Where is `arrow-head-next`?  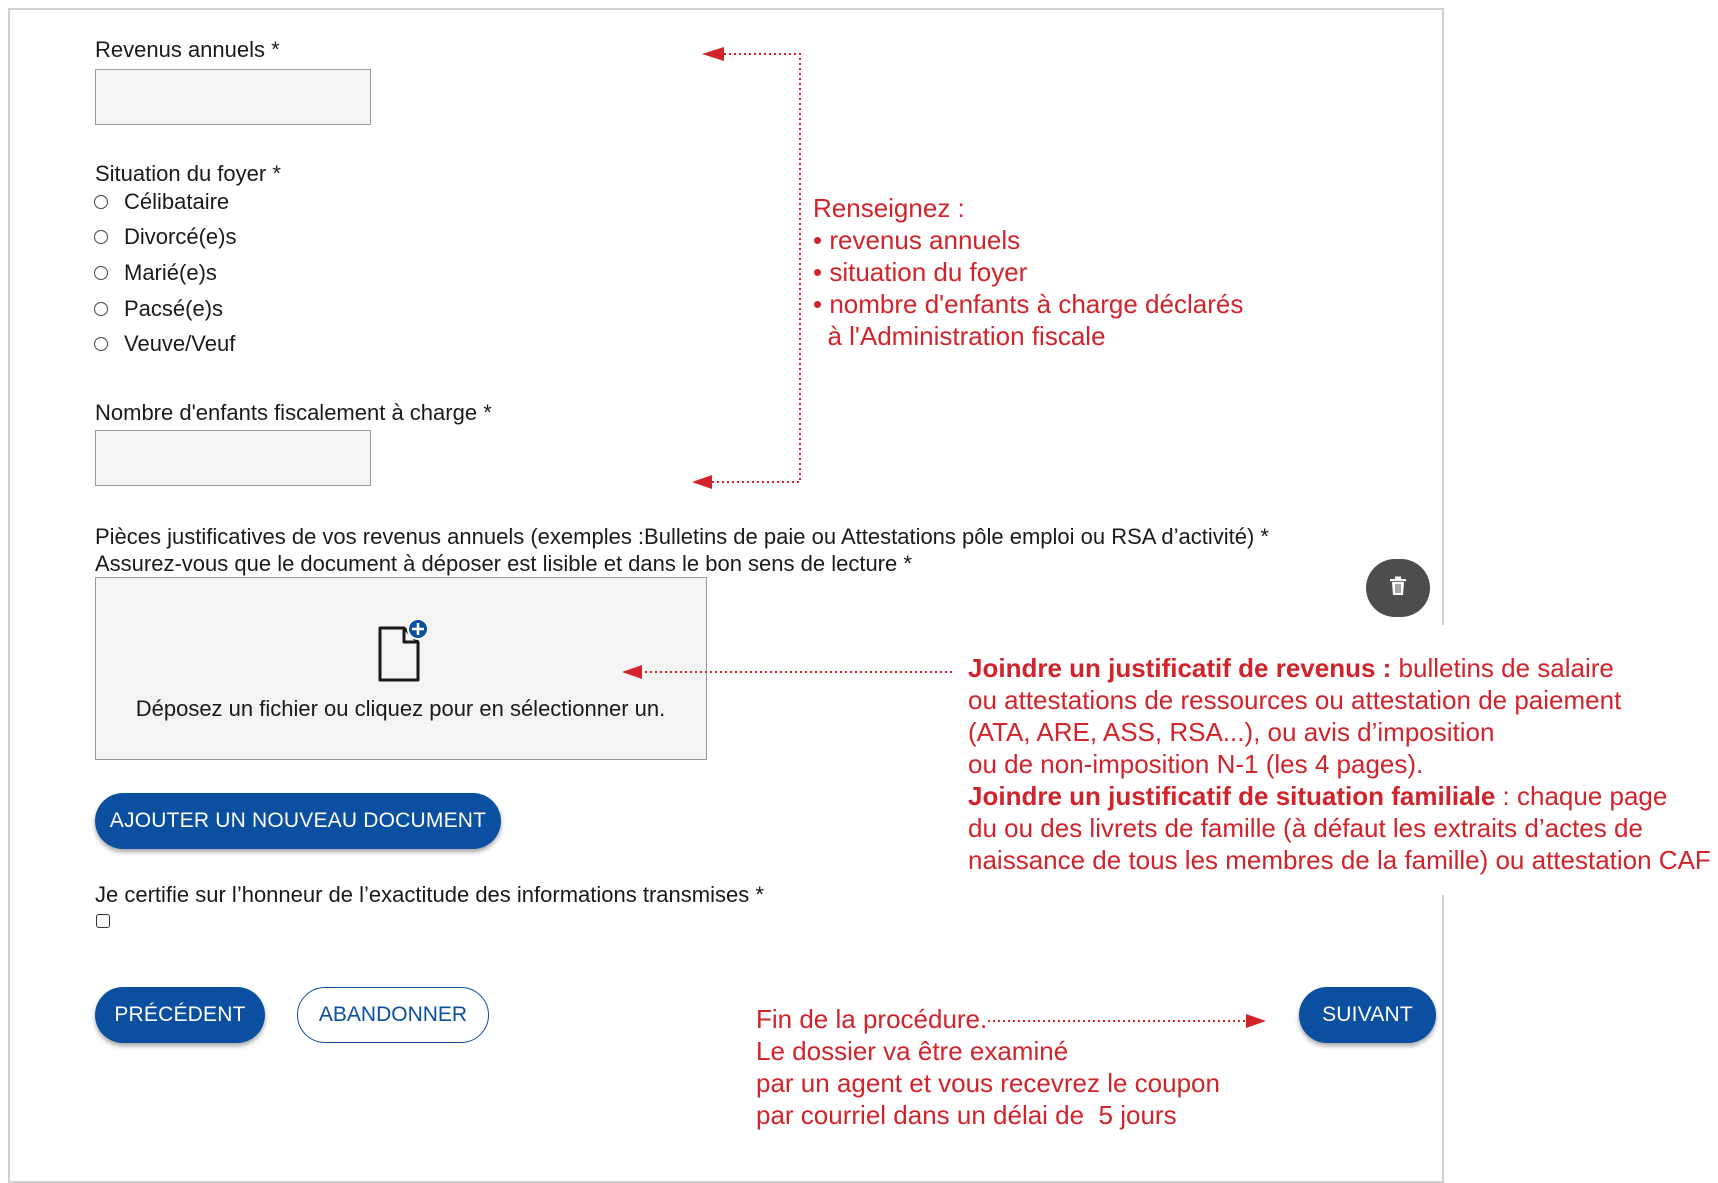
arrow-head-next is located at coordinates (1256, 1021).